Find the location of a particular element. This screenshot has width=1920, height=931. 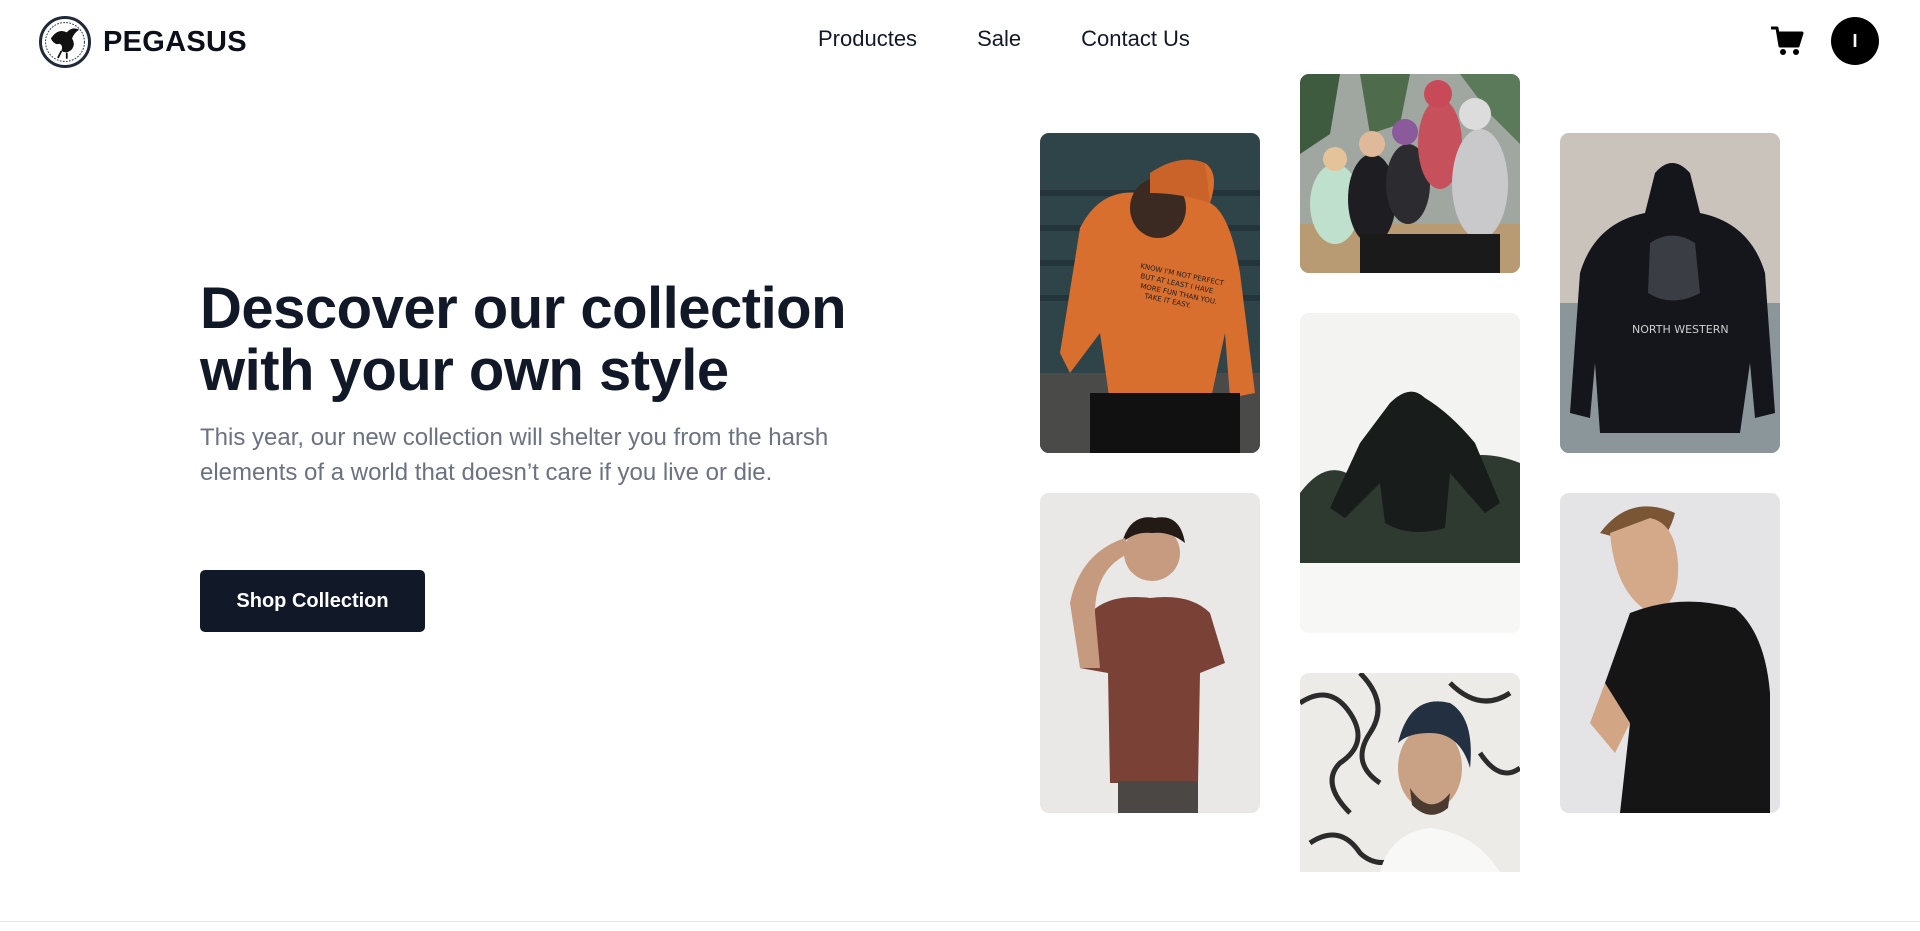

svg-text: NORTH WESTERN is located at coordinates (1680, 329).